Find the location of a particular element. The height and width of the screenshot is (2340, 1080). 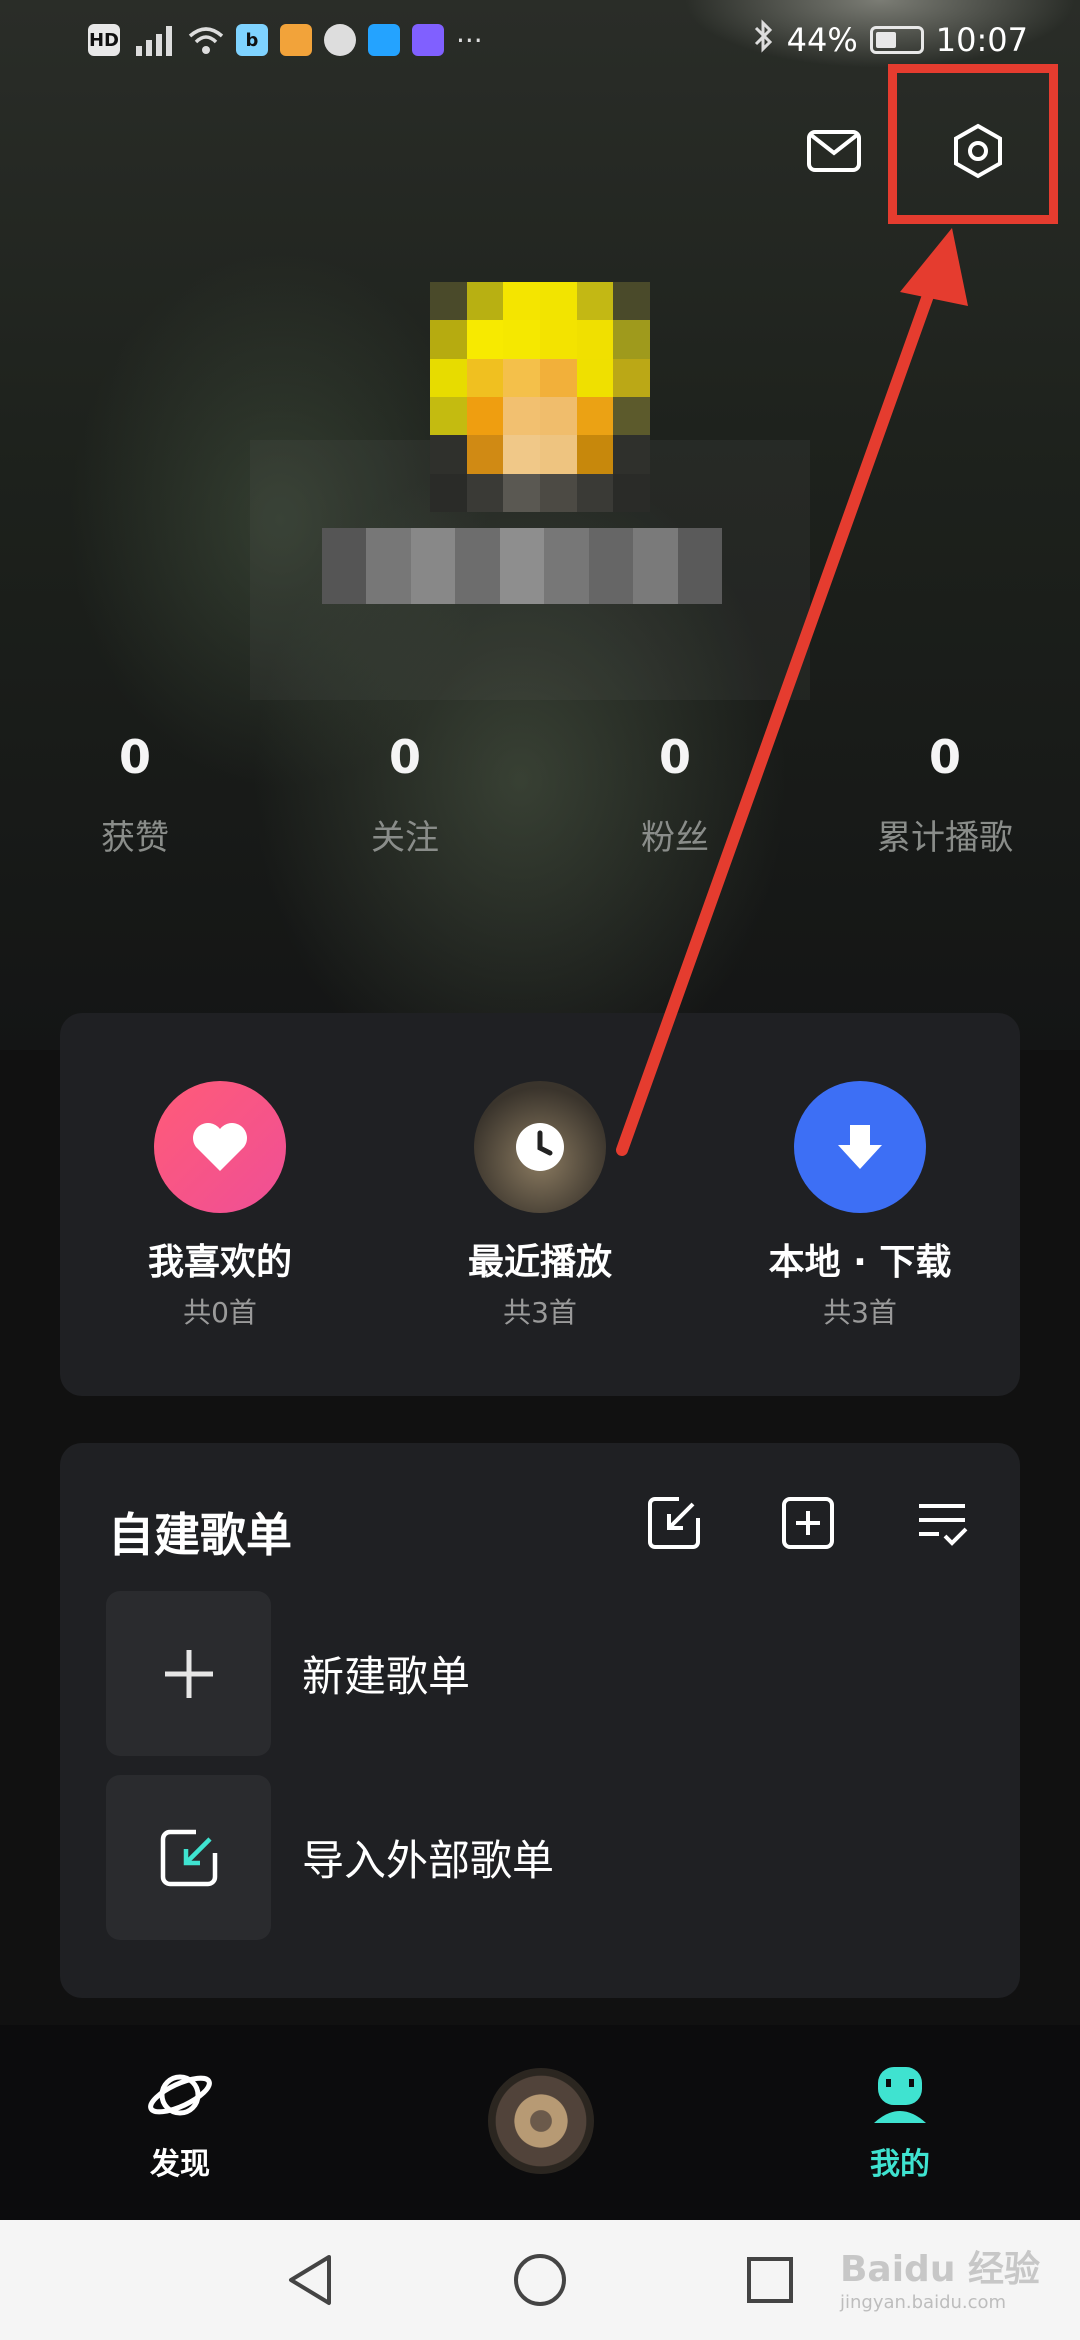

row-label: 新建歌单 is located at coordinates (386, 1676).